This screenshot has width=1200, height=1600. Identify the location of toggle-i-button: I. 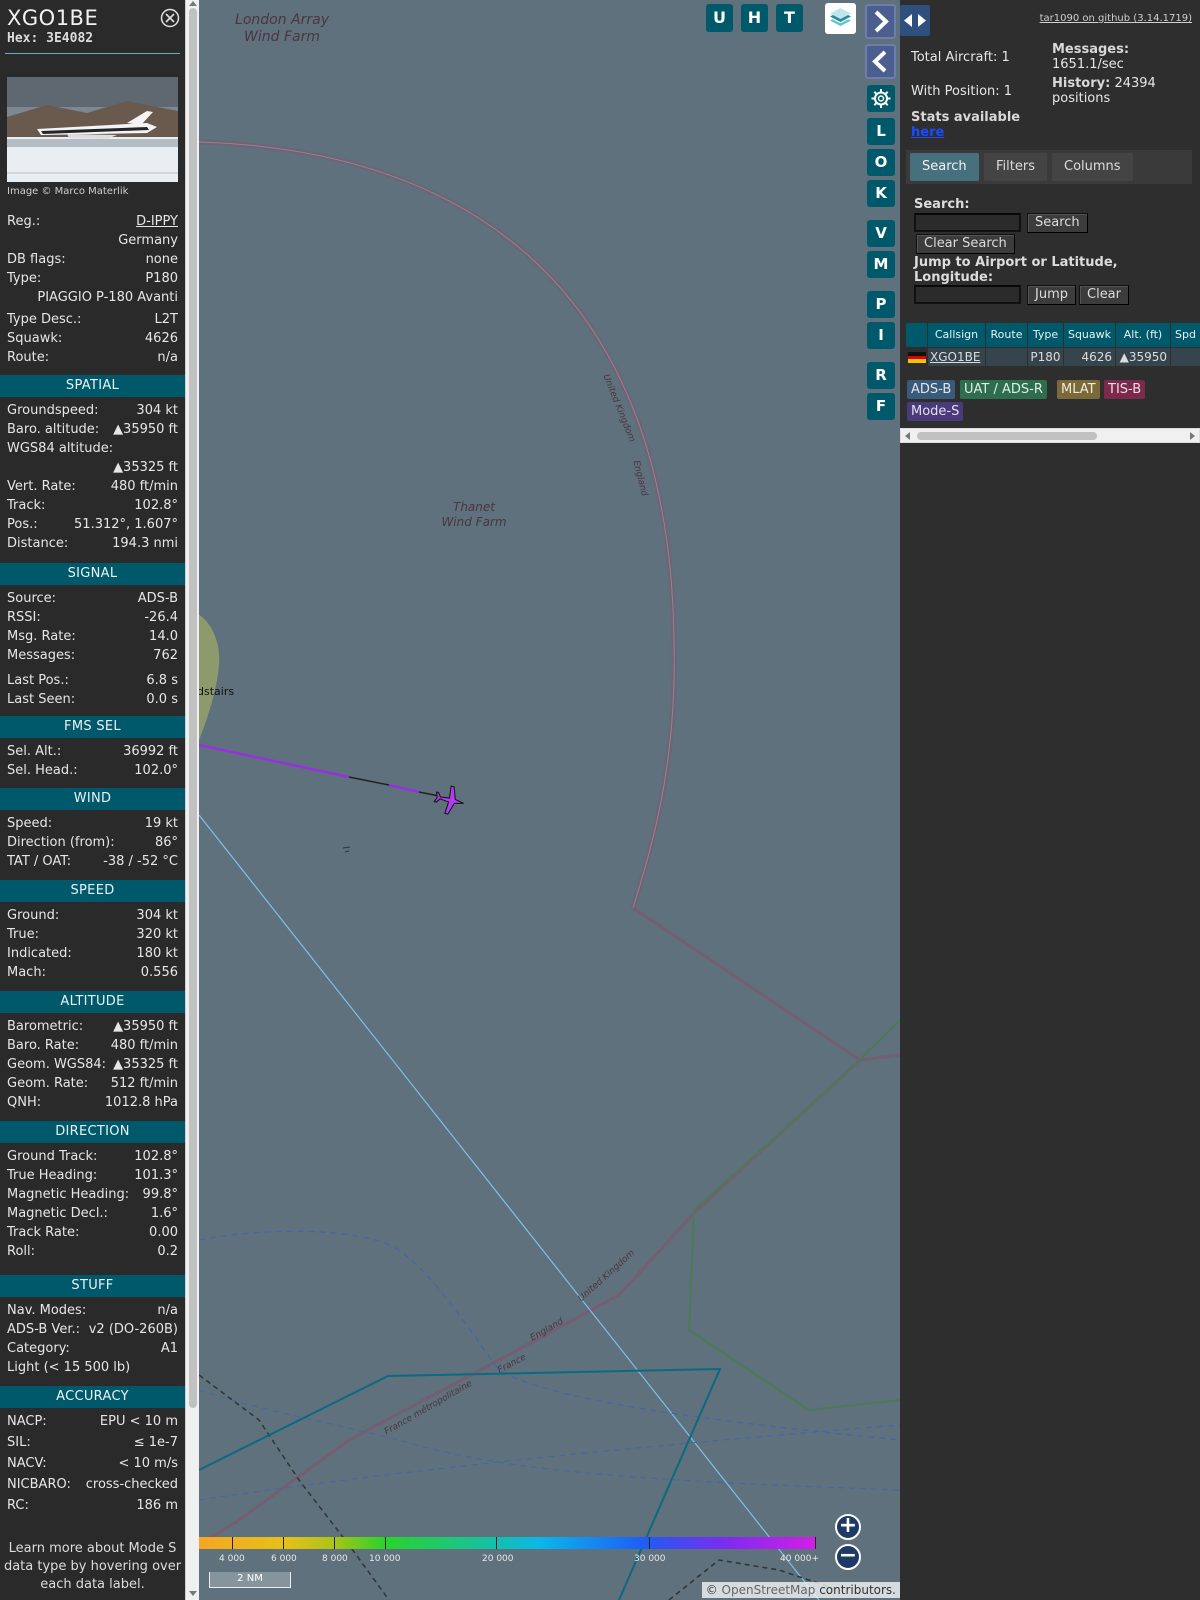
(881, 335).